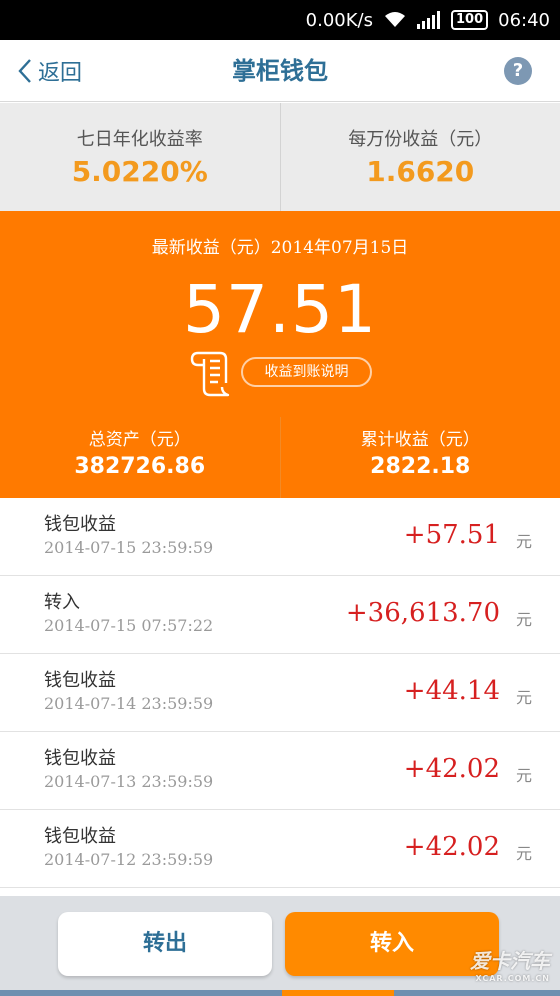  Describe the element at coordinates (280, 693) in the screenshot. I see `transaction-row: 钱包收益 2014-07-14 23:59:59 +44.14 元` at that location.